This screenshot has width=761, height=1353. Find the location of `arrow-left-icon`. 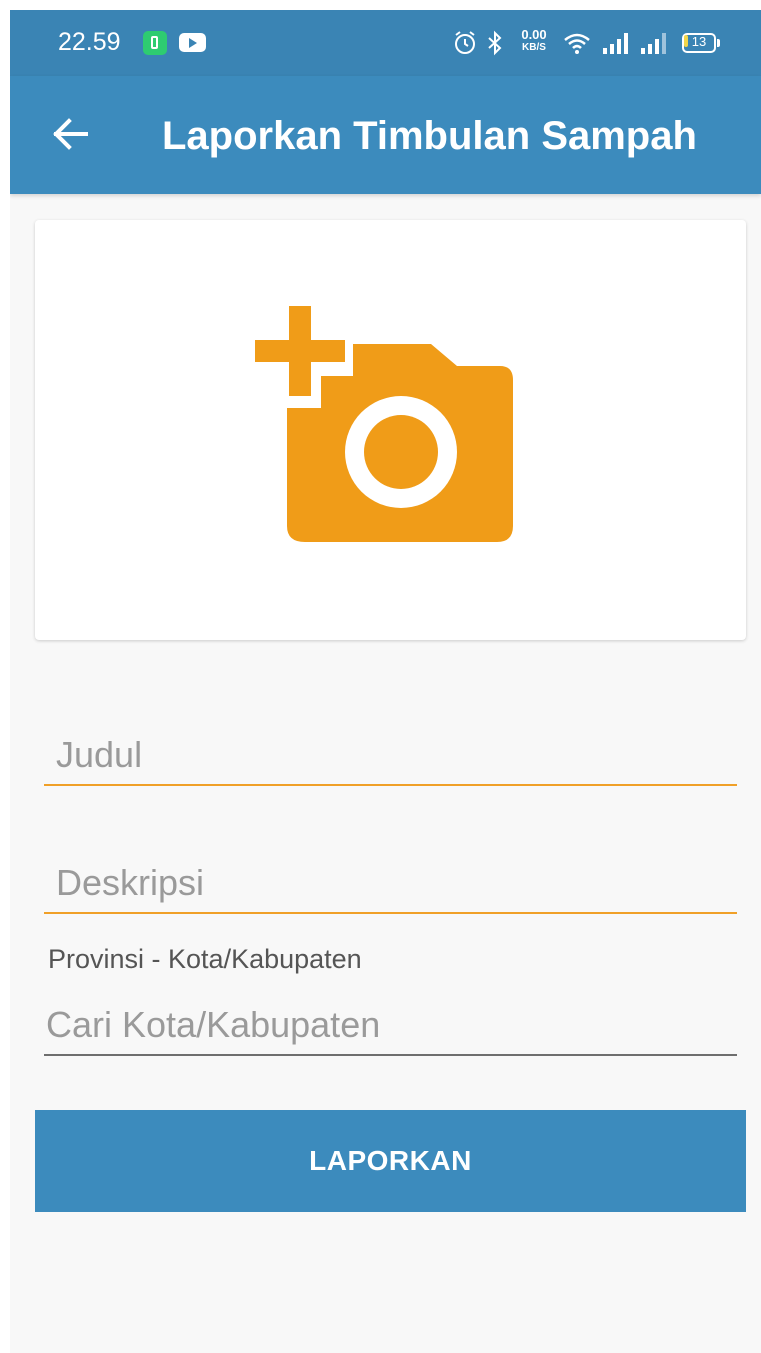

arrow-left-icon is located at coordinates (70, 134).